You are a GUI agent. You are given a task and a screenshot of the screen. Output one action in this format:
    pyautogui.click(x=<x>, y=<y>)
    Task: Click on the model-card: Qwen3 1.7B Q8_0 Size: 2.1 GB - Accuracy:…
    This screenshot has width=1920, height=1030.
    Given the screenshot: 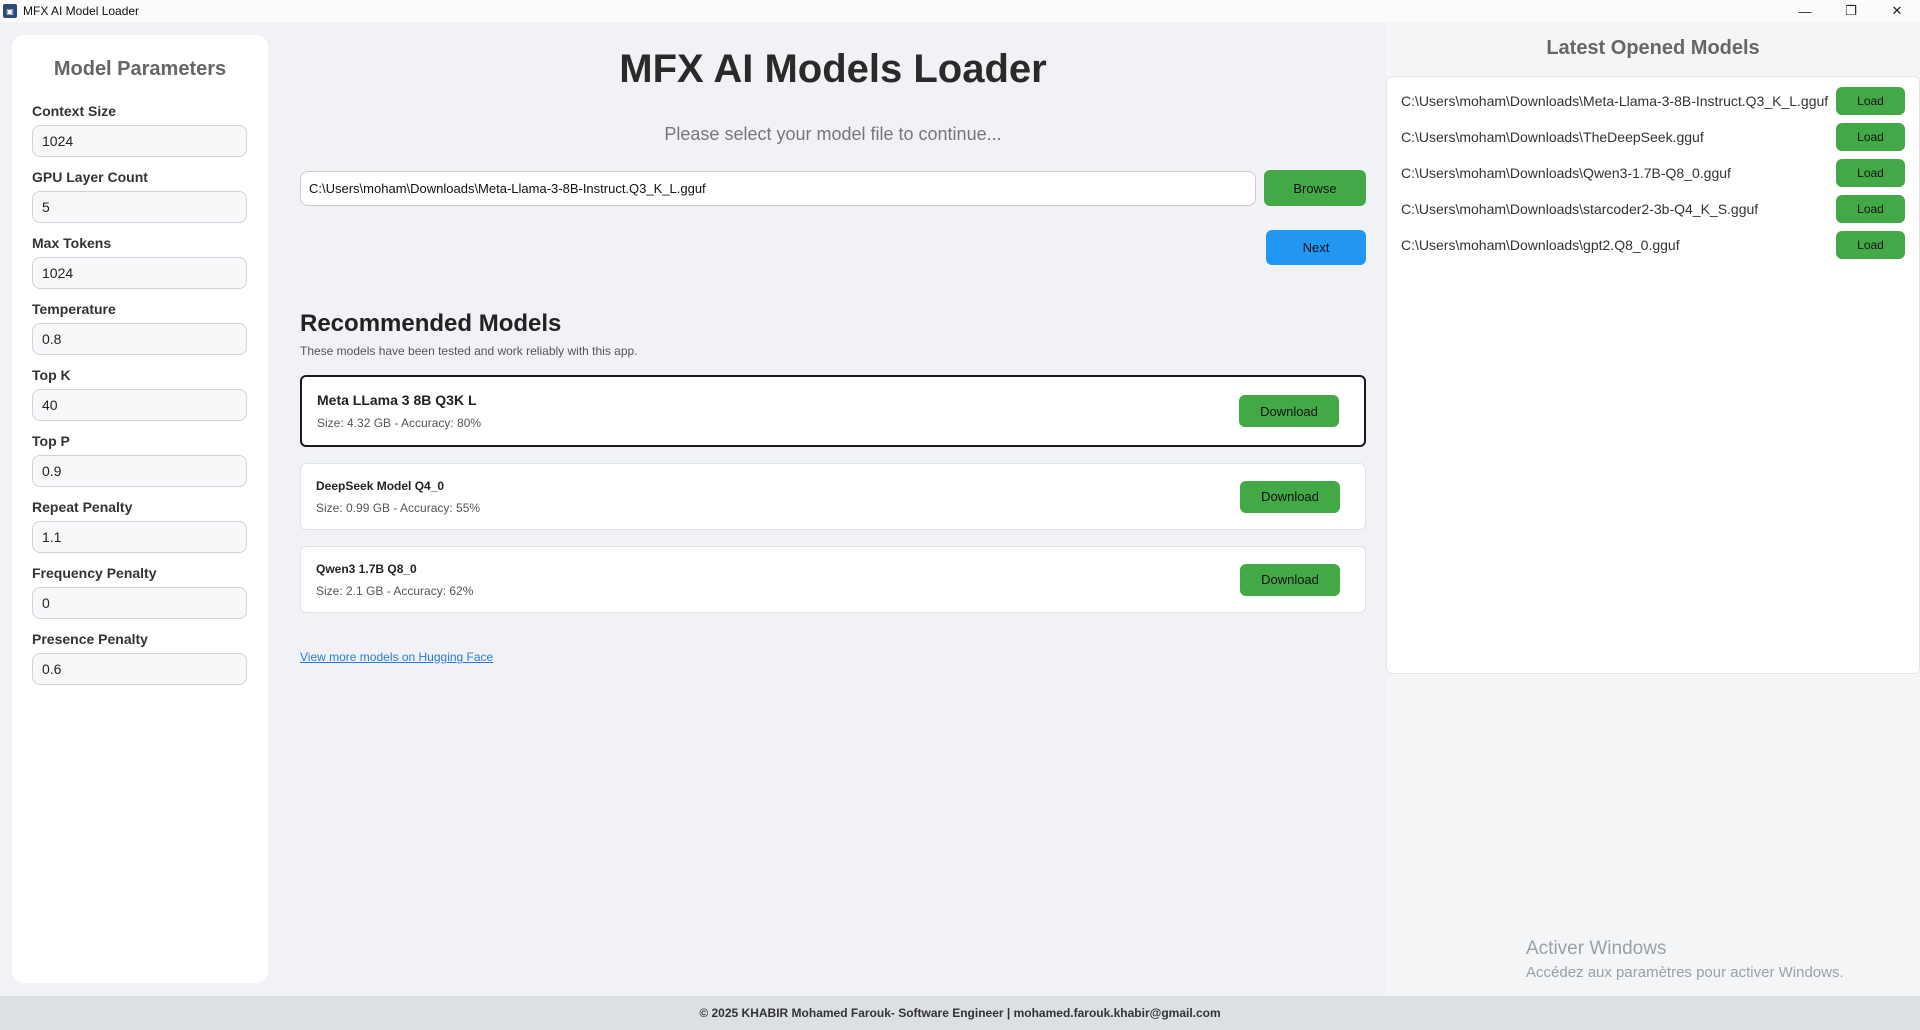 What is the action you would take?
    pyautogui.click(x=833, y=579)
    